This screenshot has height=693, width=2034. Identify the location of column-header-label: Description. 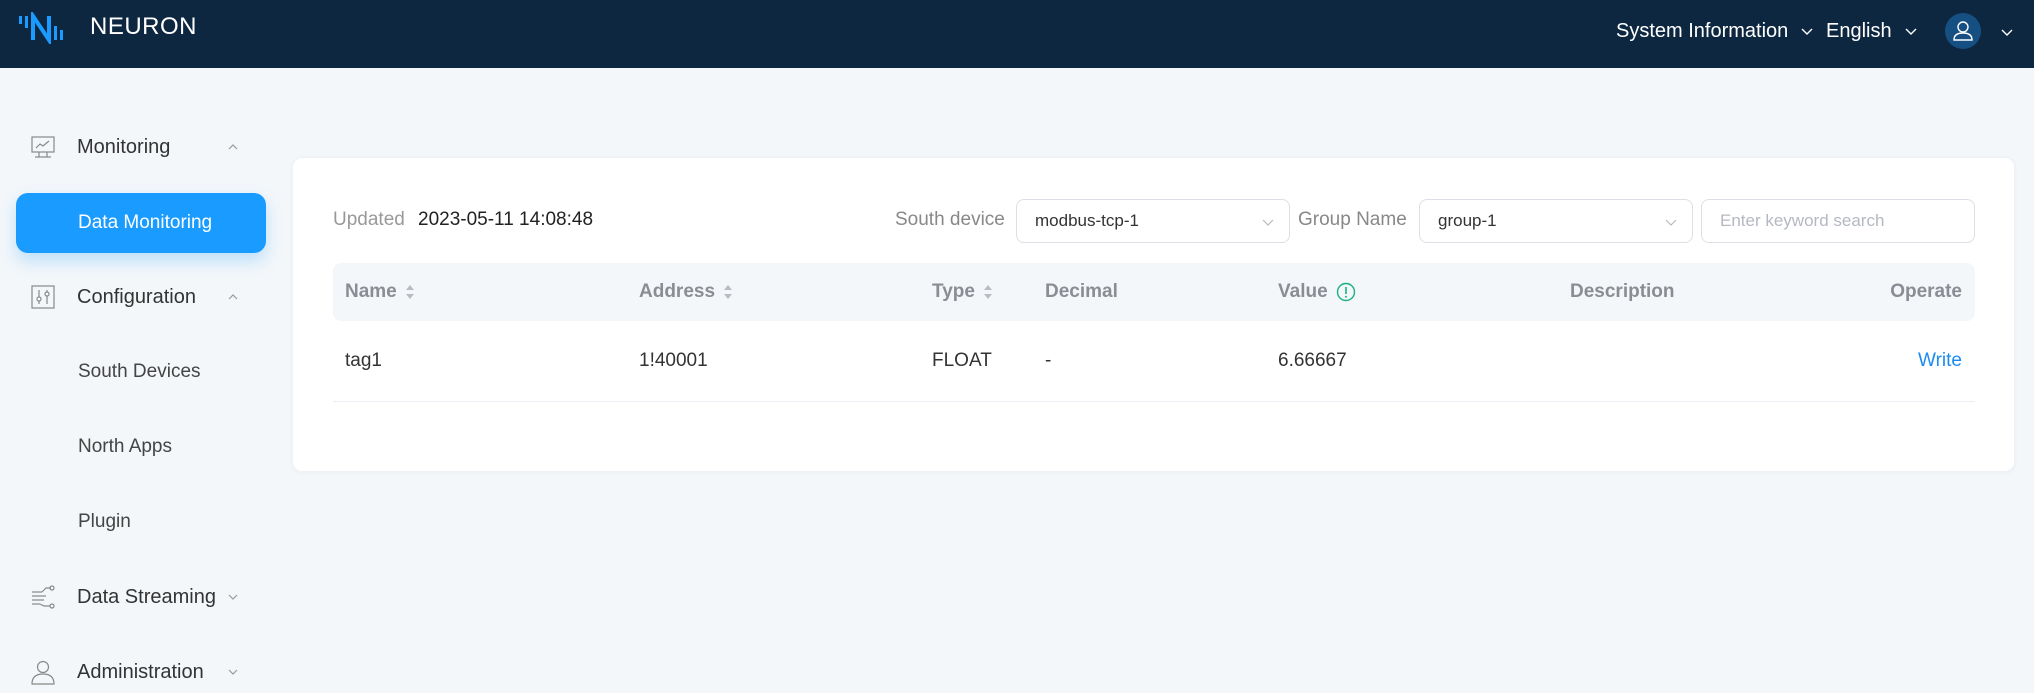
(1622, 291).